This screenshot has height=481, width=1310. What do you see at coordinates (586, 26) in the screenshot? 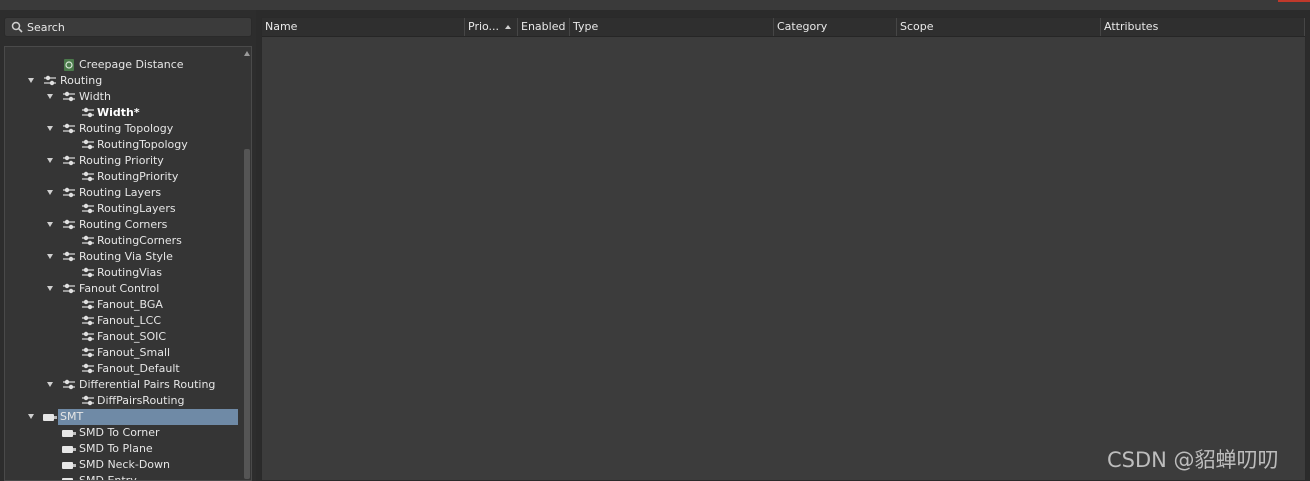
I see `column-header-label: Type` at bounding box center [586, 26].